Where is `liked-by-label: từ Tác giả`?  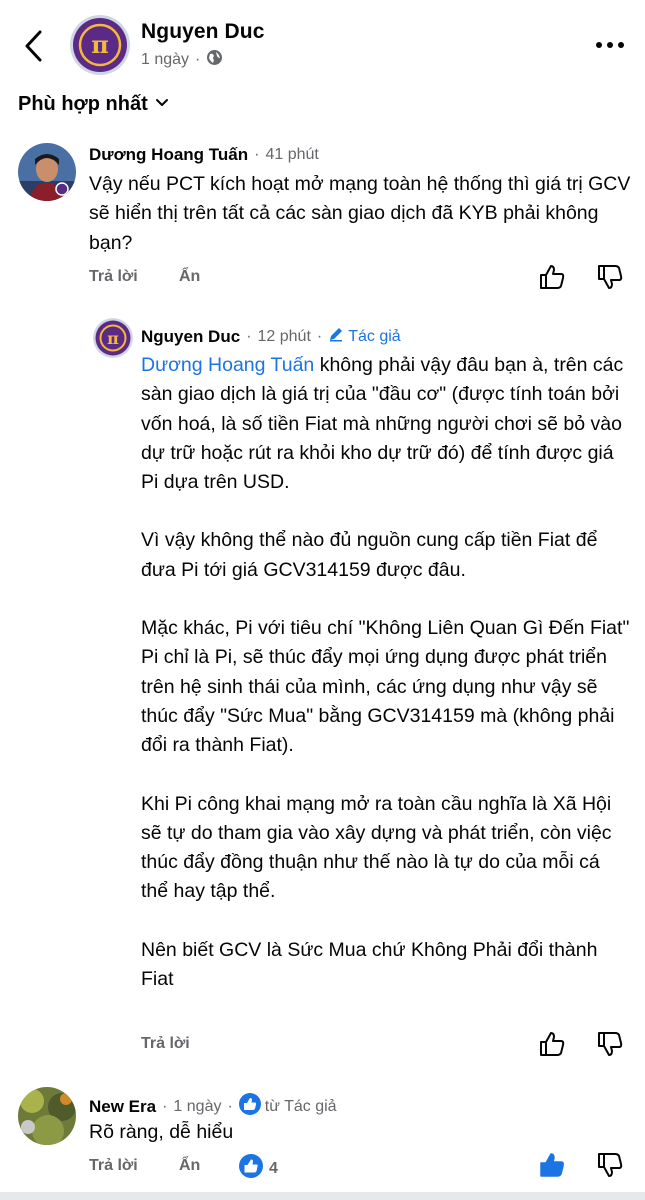
liked-by-label: từ Tác giả is located at coordinates (300, 1106).